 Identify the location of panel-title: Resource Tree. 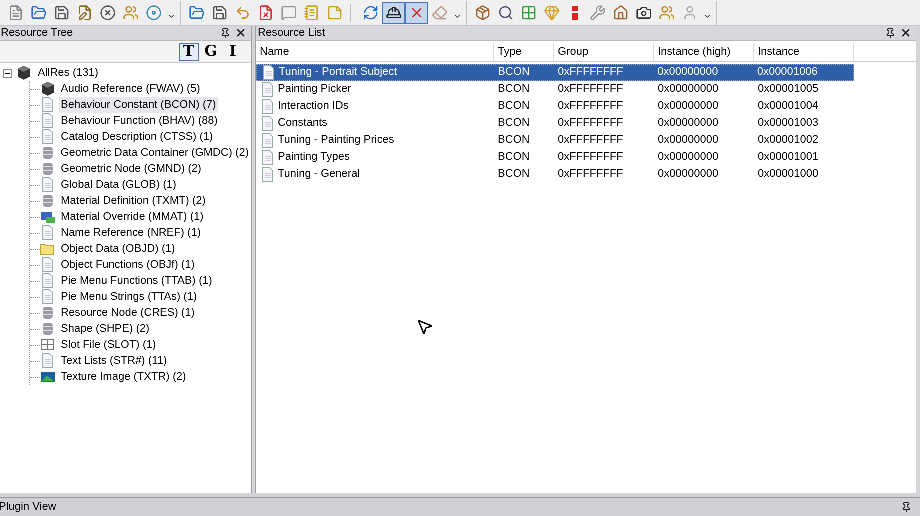
(37, 33).